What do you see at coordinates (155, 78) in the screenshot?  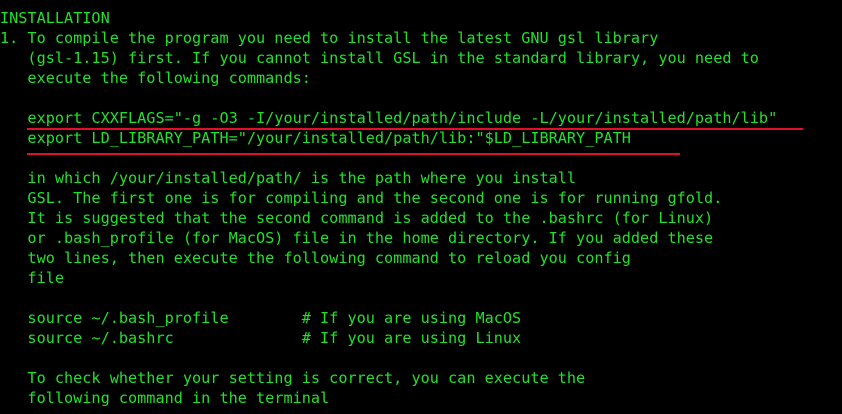 I see `terminal-line: execute the following commands:` at bounding box center [155, 78].